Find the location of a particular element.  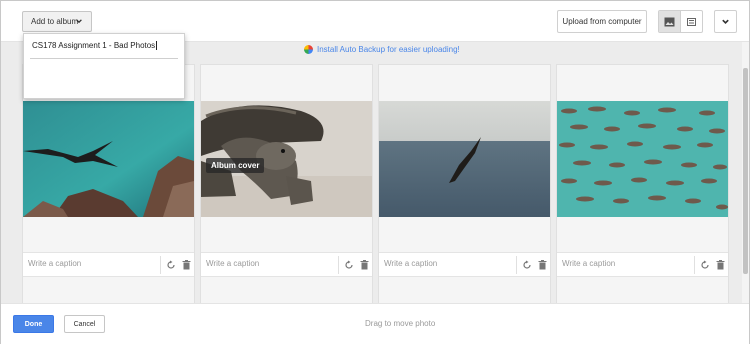

more-options-button is located at coordinates (725, 21).